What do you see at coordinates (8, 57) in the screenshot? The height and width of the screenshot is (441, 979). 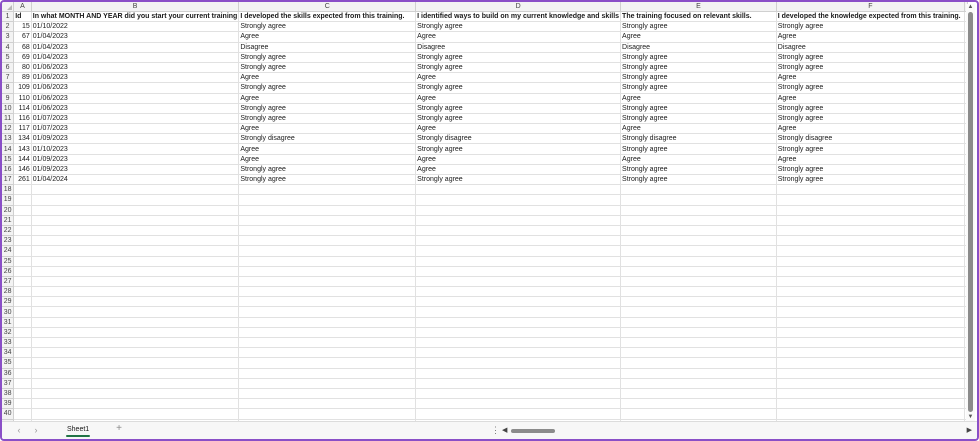 I see `row-header: 5` at bounding box center [8, 57].